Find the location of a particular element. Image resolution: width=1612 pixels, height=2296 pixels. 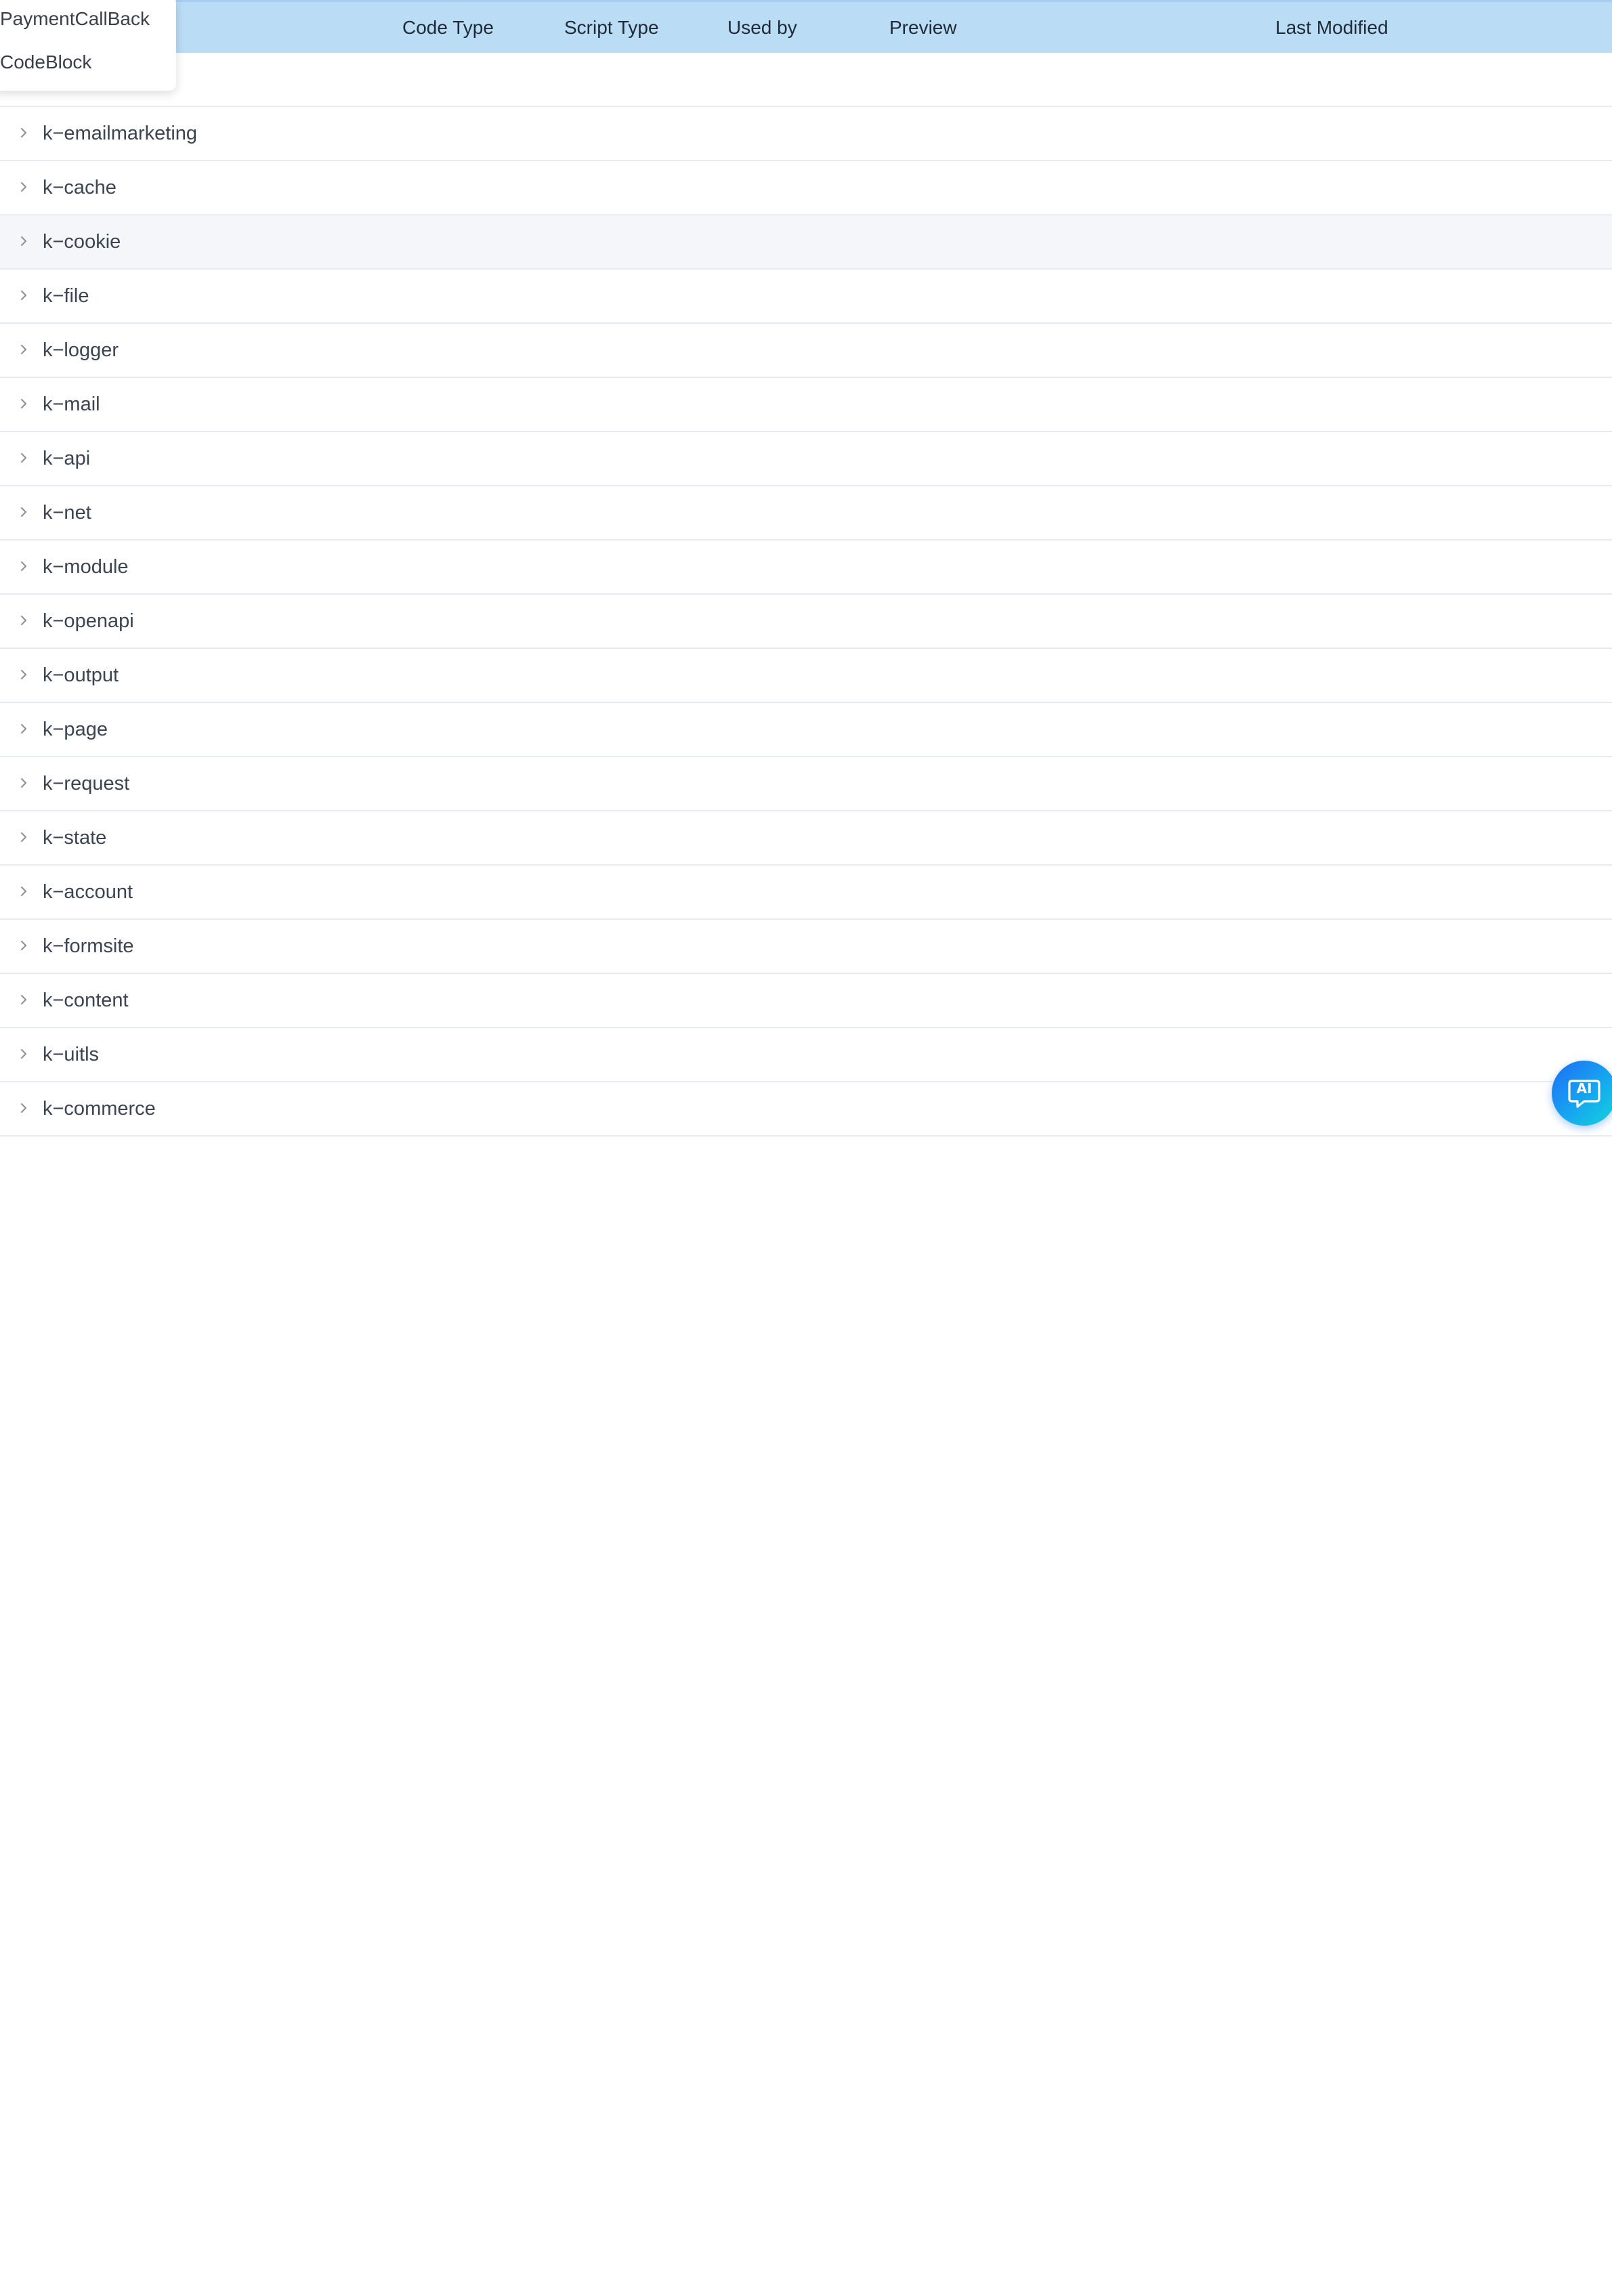

row-label: k−openapi is located at coordinates (89, 621).